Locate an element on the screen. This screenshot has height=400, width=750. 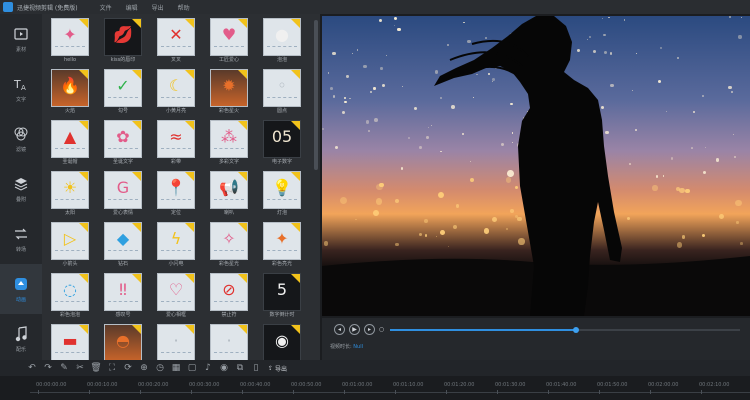
stop-button: ○ is located at coordinates (381, 329).